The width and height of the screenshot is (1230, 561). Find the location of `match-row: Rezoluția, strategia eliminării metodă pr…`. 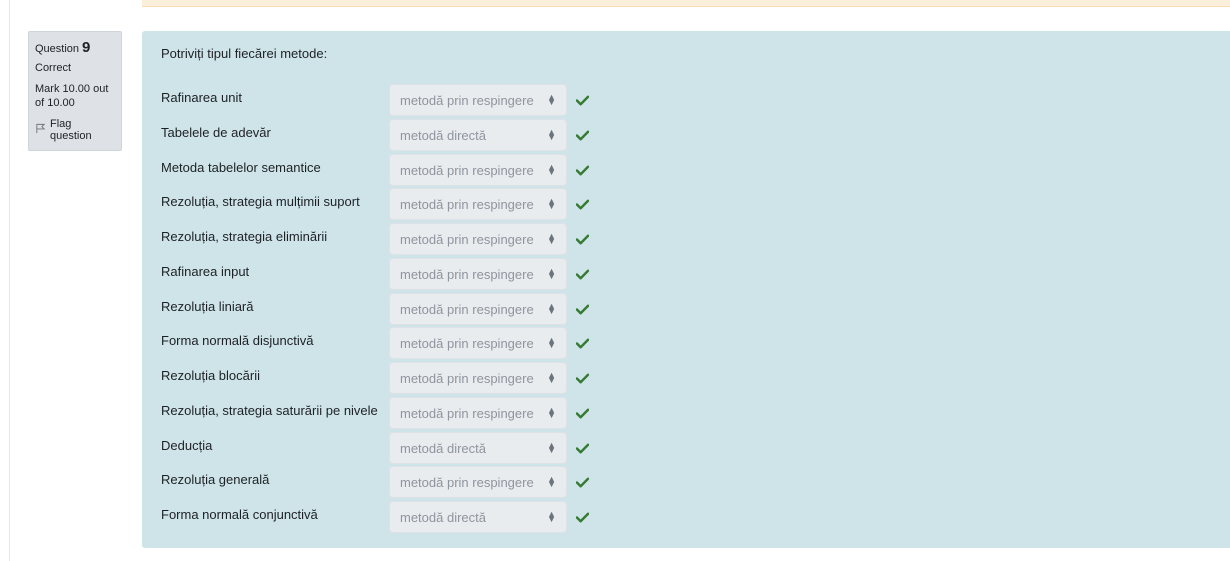

match-row: Rezoluția, strategia eliminării metodă pr… is located at coordinates (377, 238).